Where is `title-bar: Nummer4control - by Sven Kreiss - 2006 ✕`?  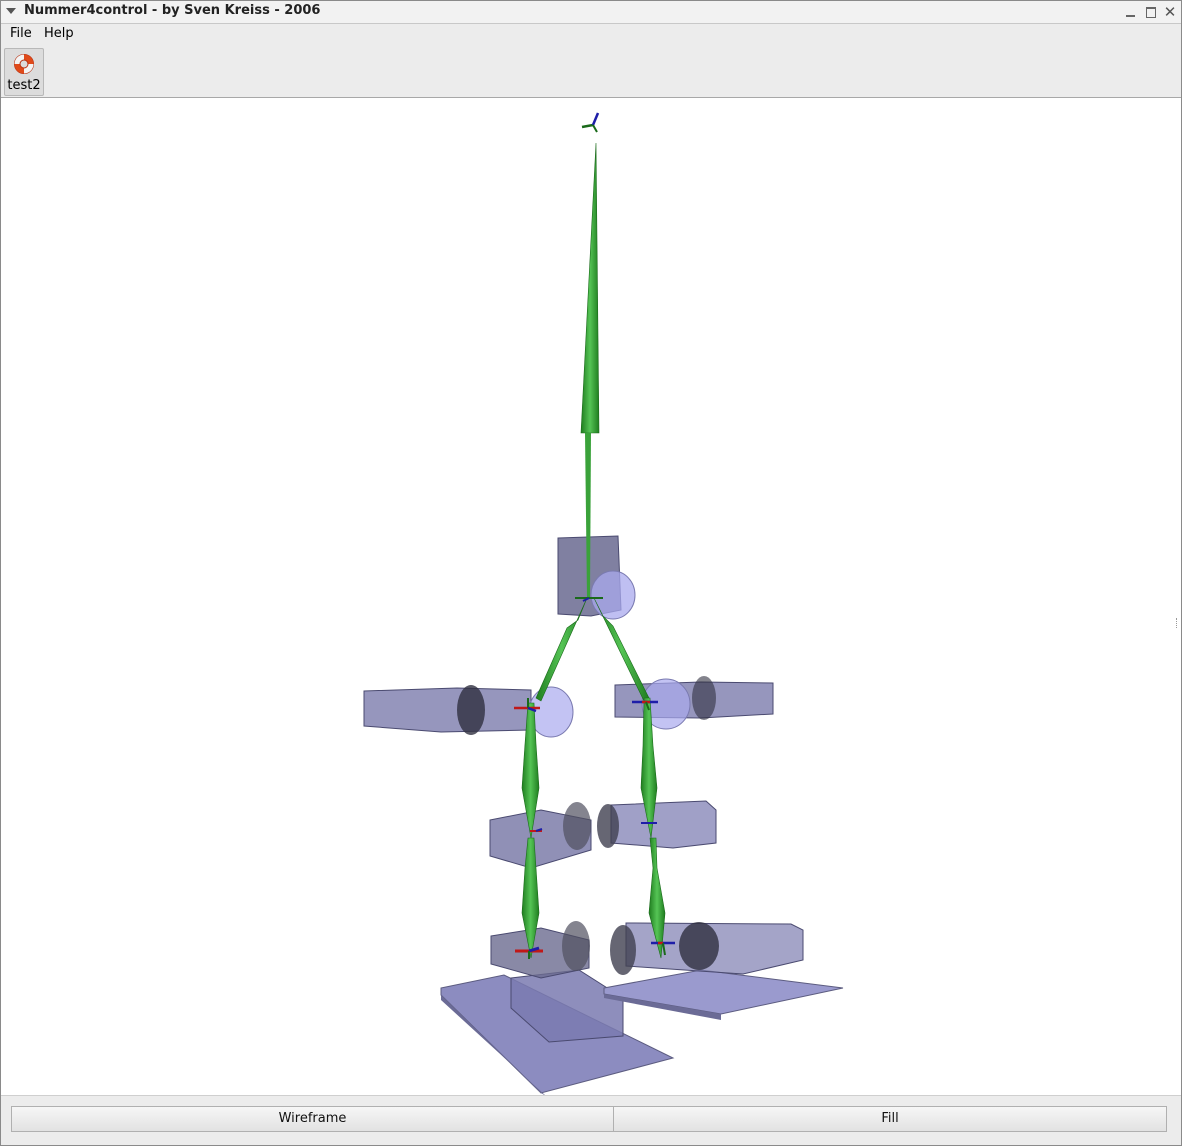
title-bar: Nummer4control - by Sven Kreiss - 2006 ✕ is located at coordinates (591, 12).